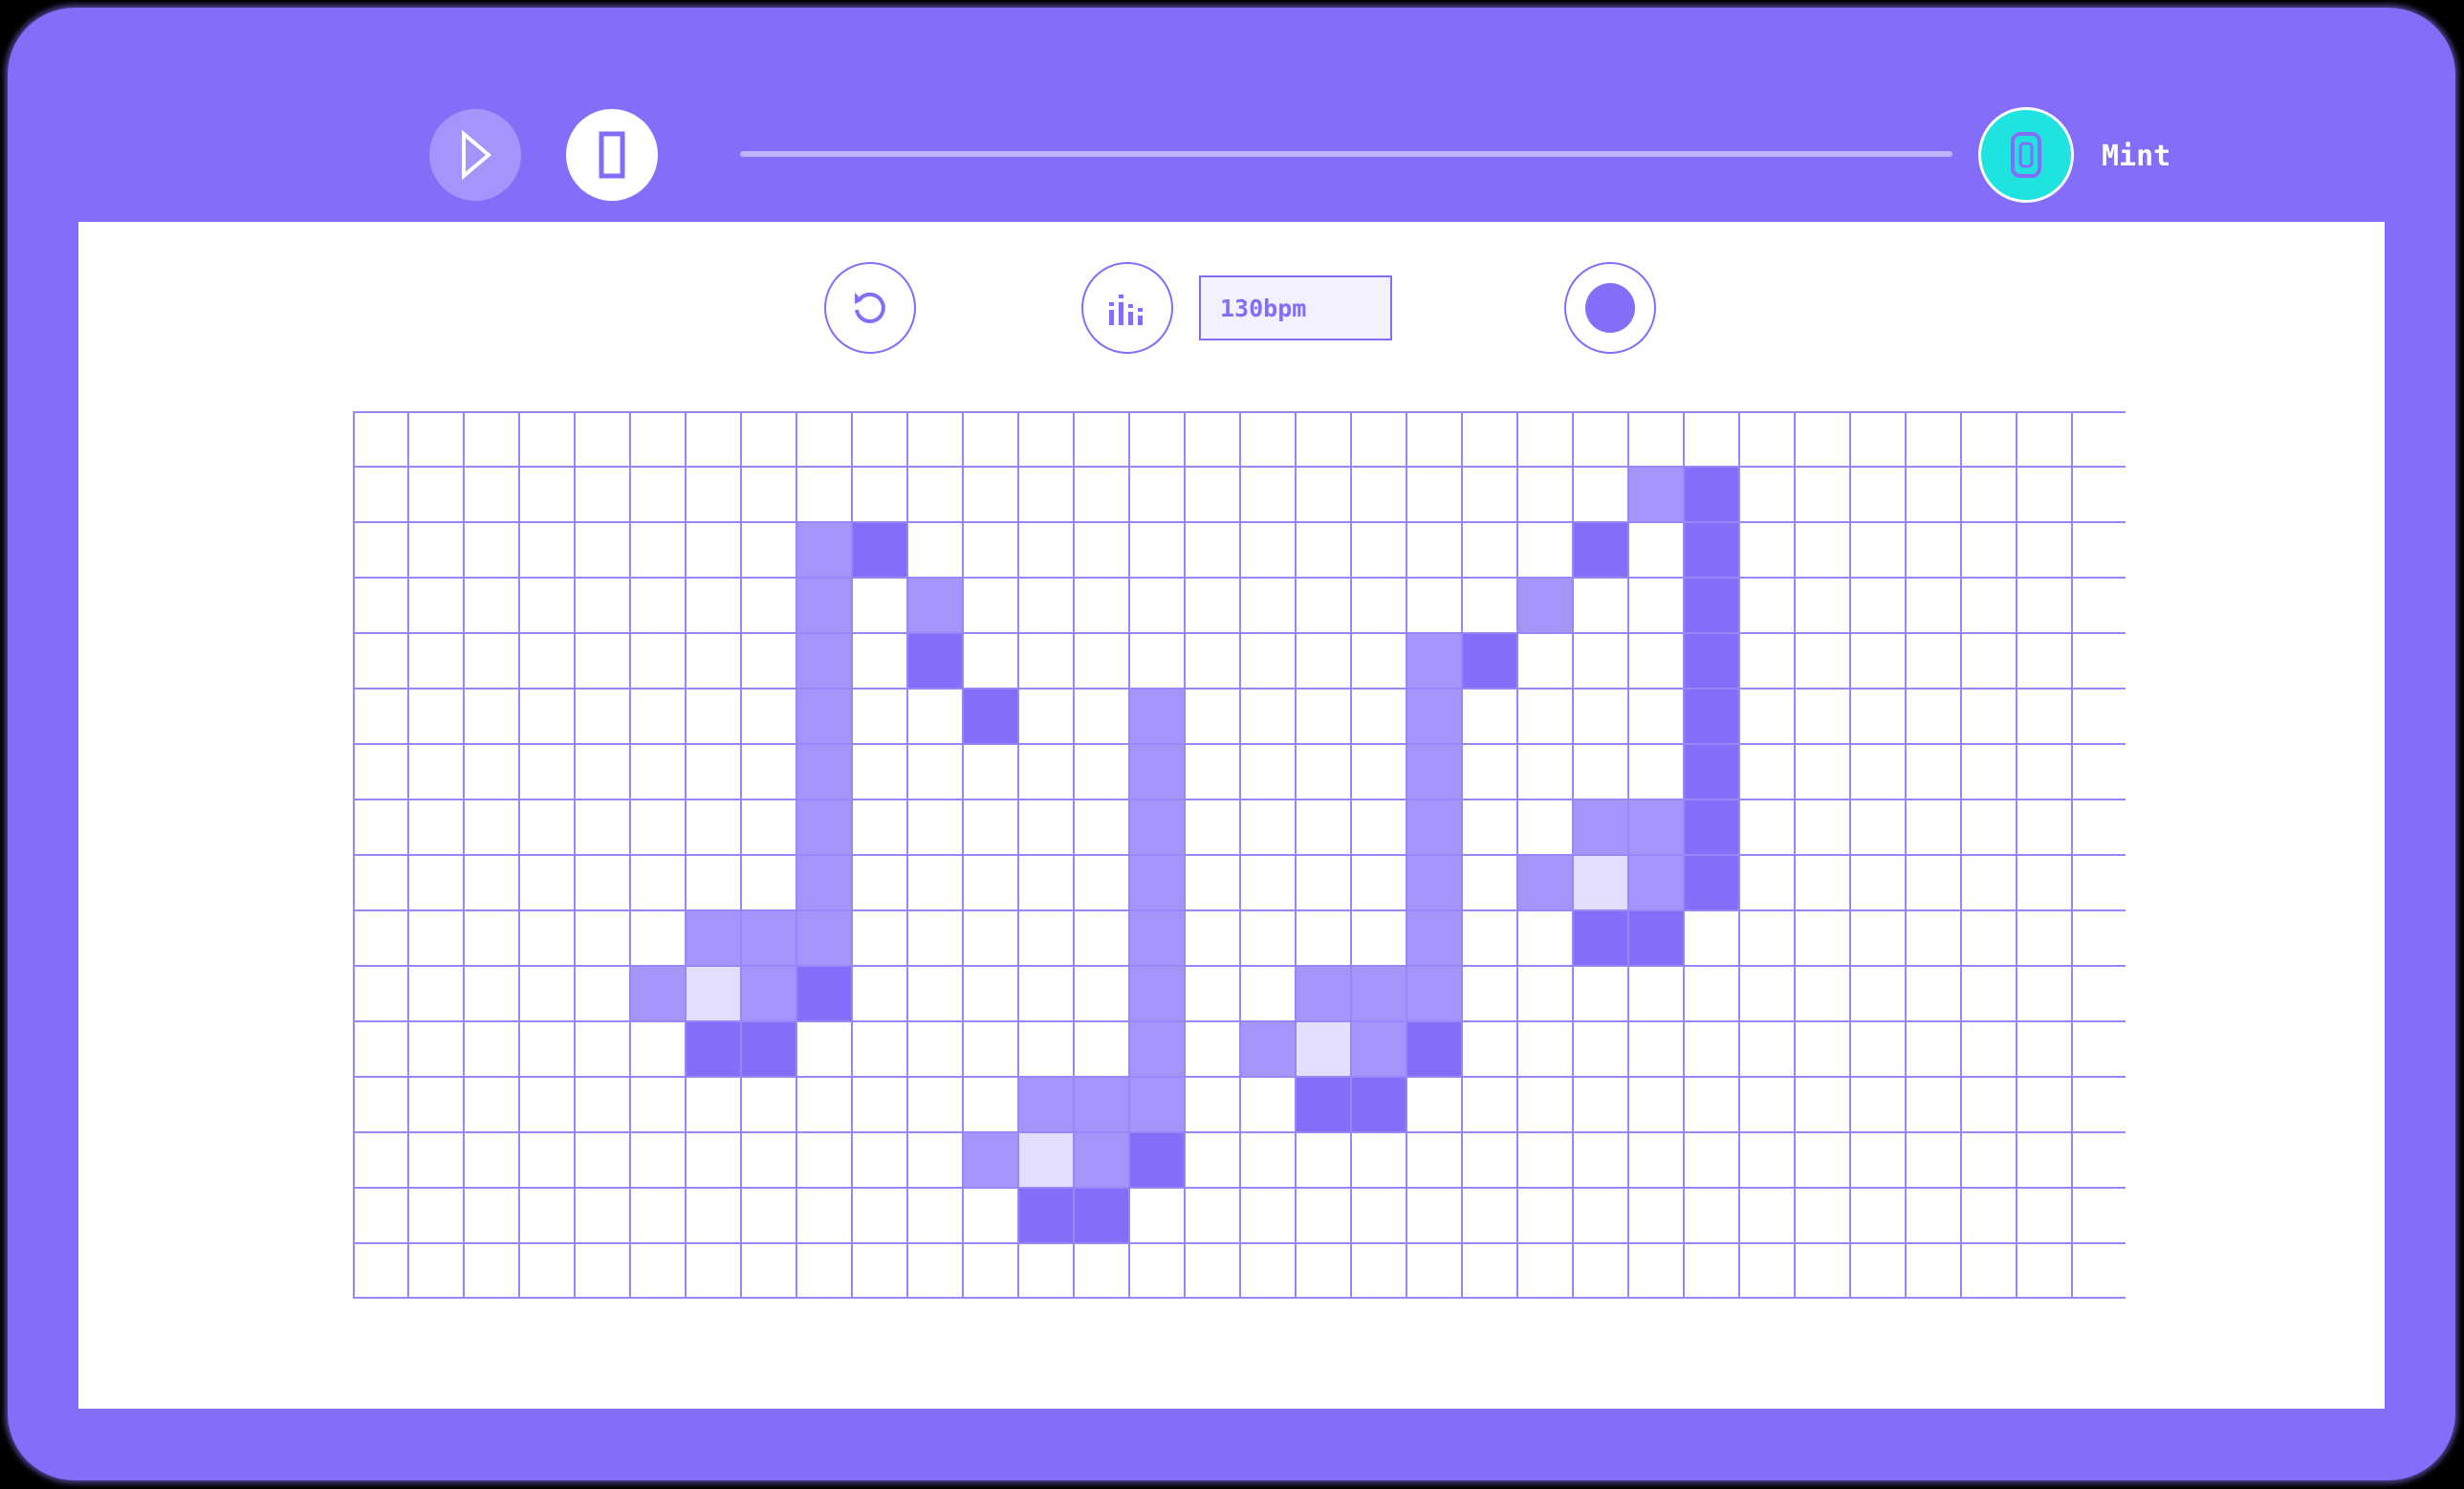  I want to click on mint-account-button, so click(2026, 155).